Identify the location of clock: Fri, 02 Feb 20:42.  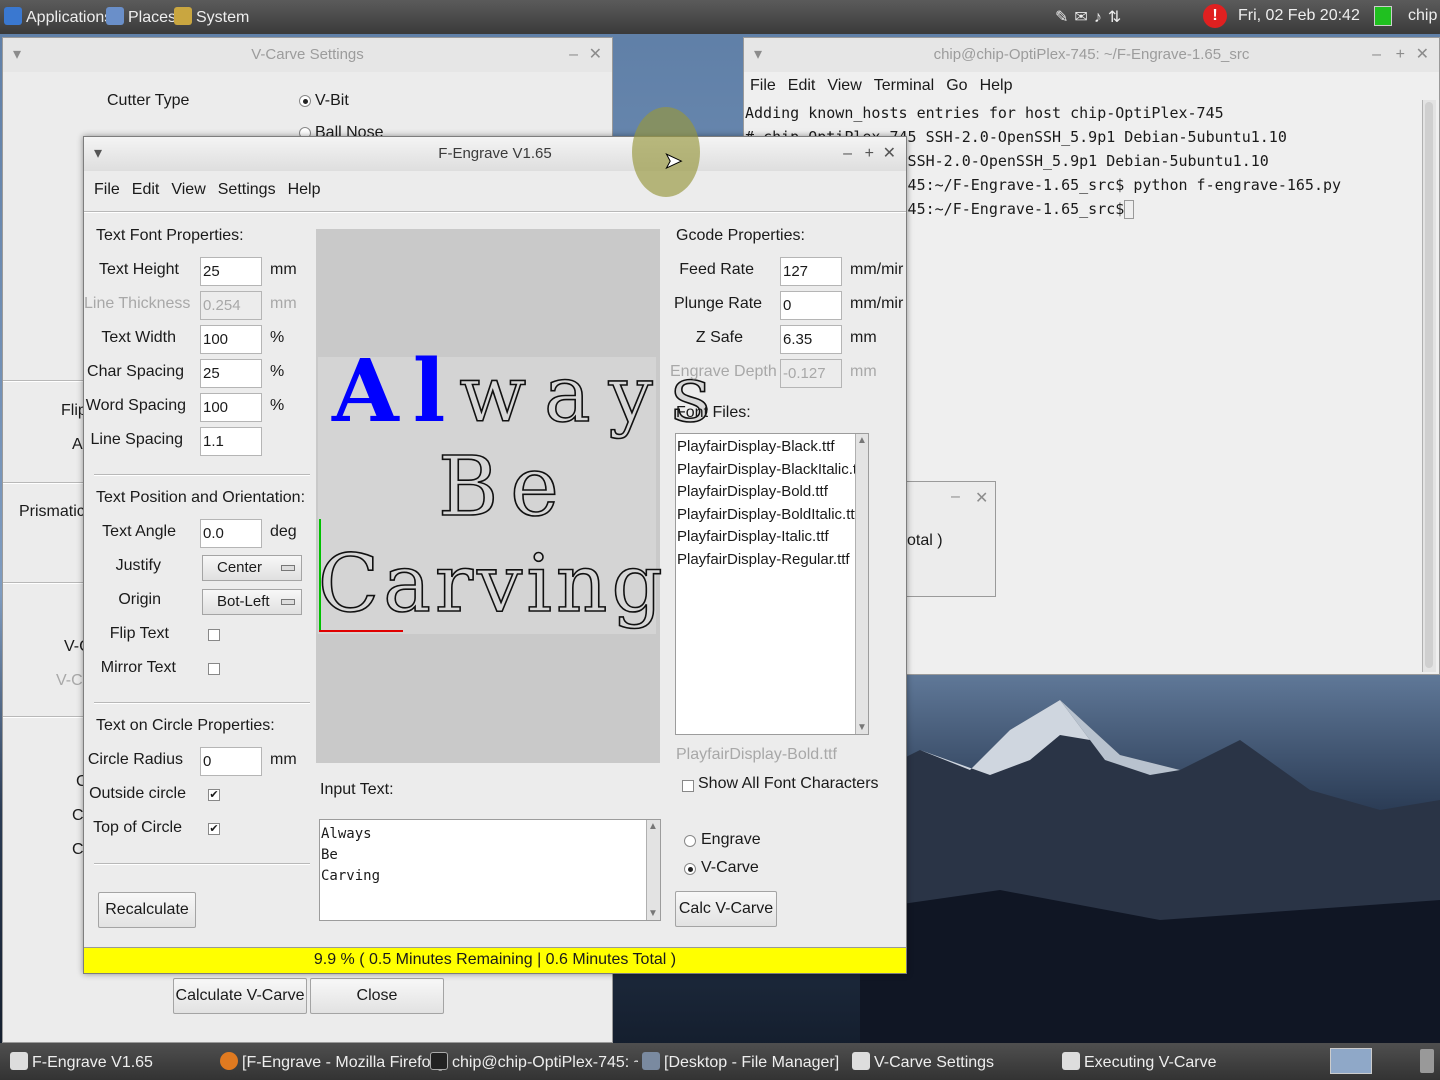
(1299, 16).